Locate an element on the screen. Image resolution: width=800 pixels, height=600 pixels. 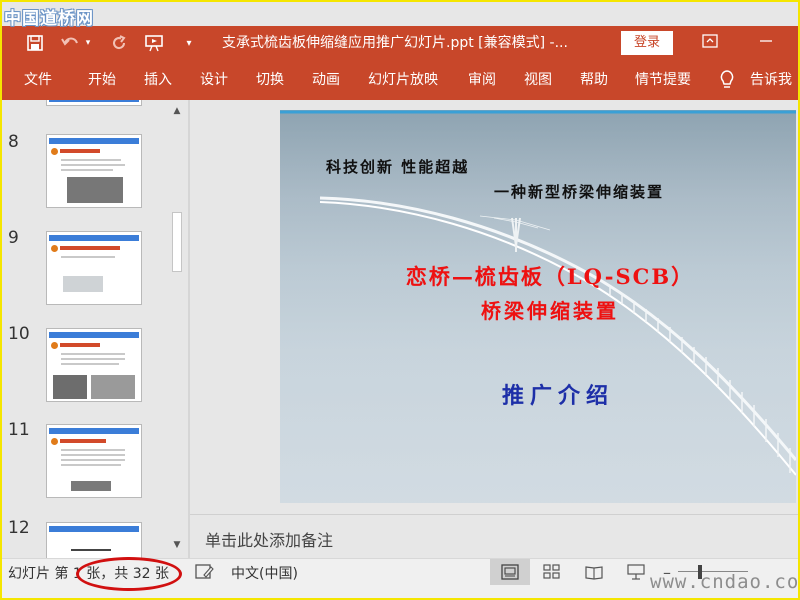
tab-review: 审阅 is located at coordinates (482, 80).